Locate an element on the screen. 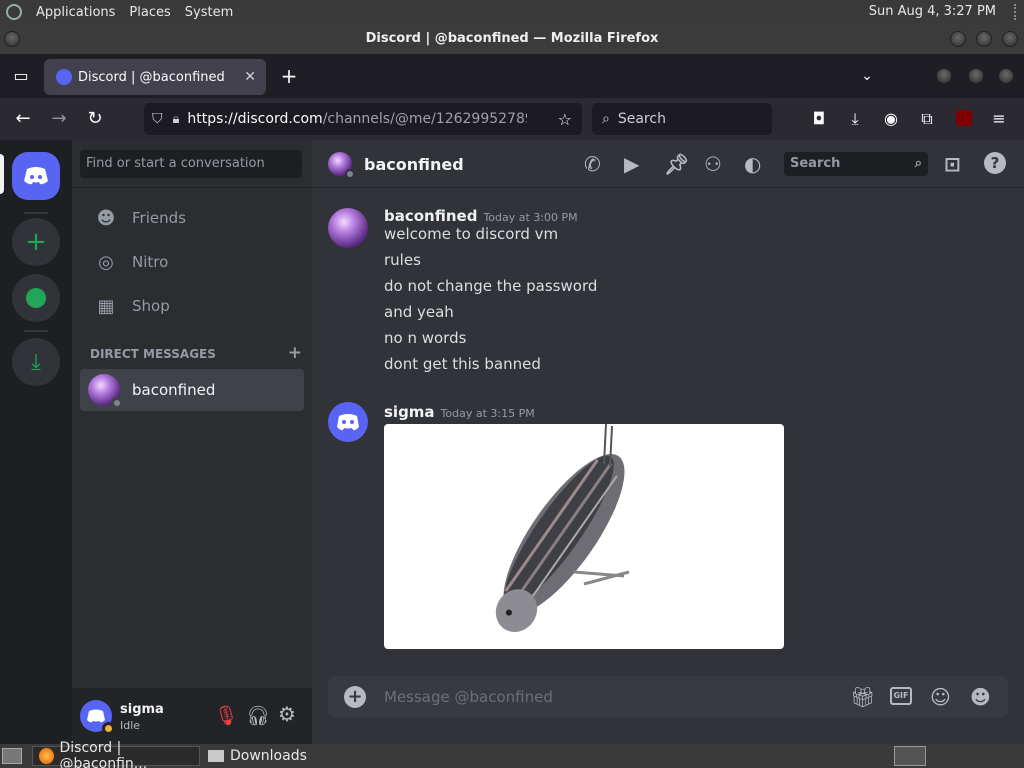  server-list: + ⤓ is located at coordinates (36, 442).